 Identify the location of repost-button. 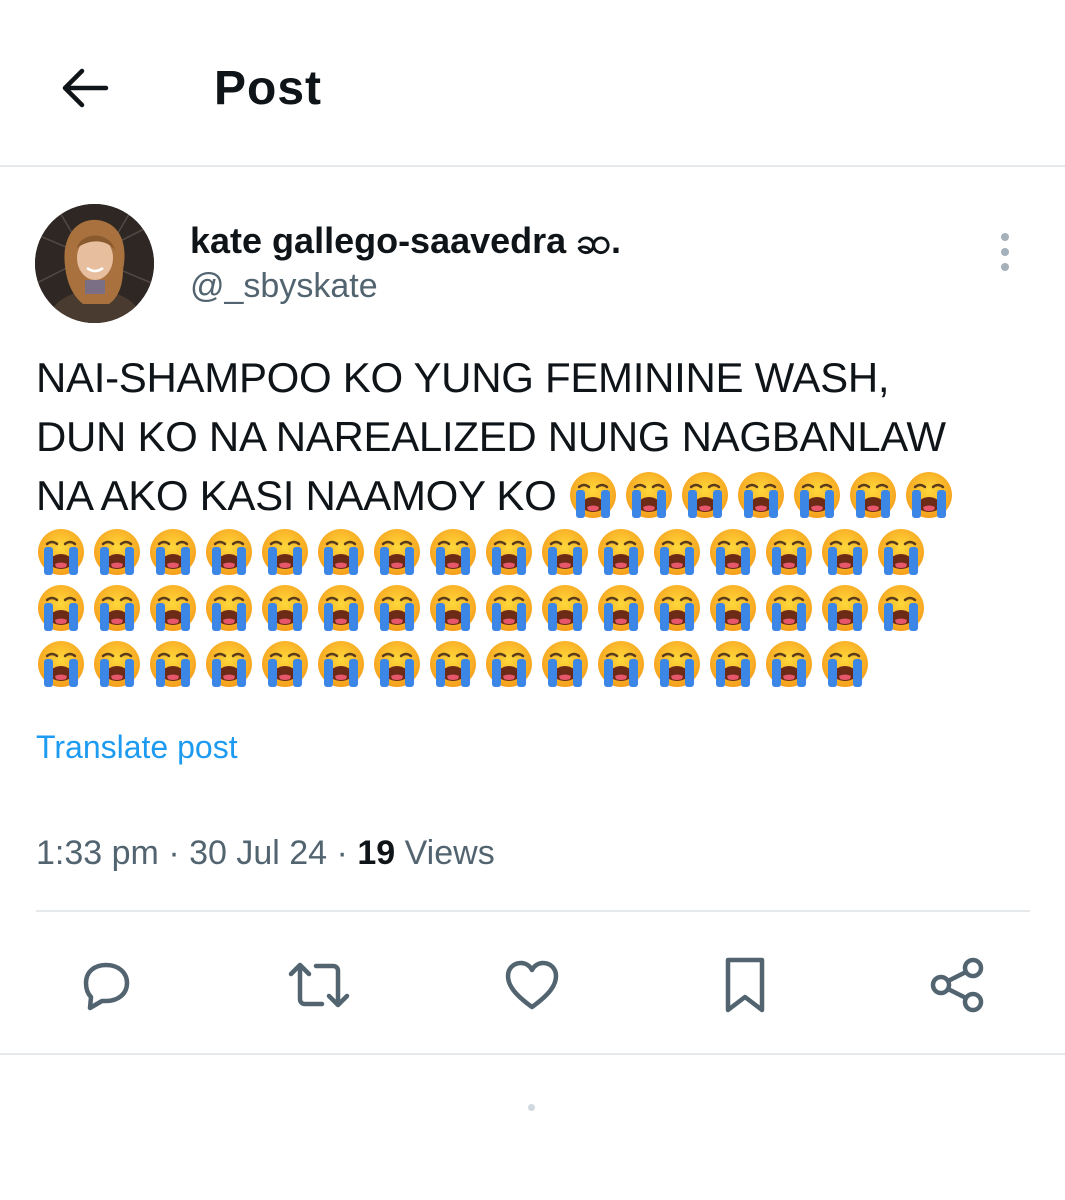
(319, 985).